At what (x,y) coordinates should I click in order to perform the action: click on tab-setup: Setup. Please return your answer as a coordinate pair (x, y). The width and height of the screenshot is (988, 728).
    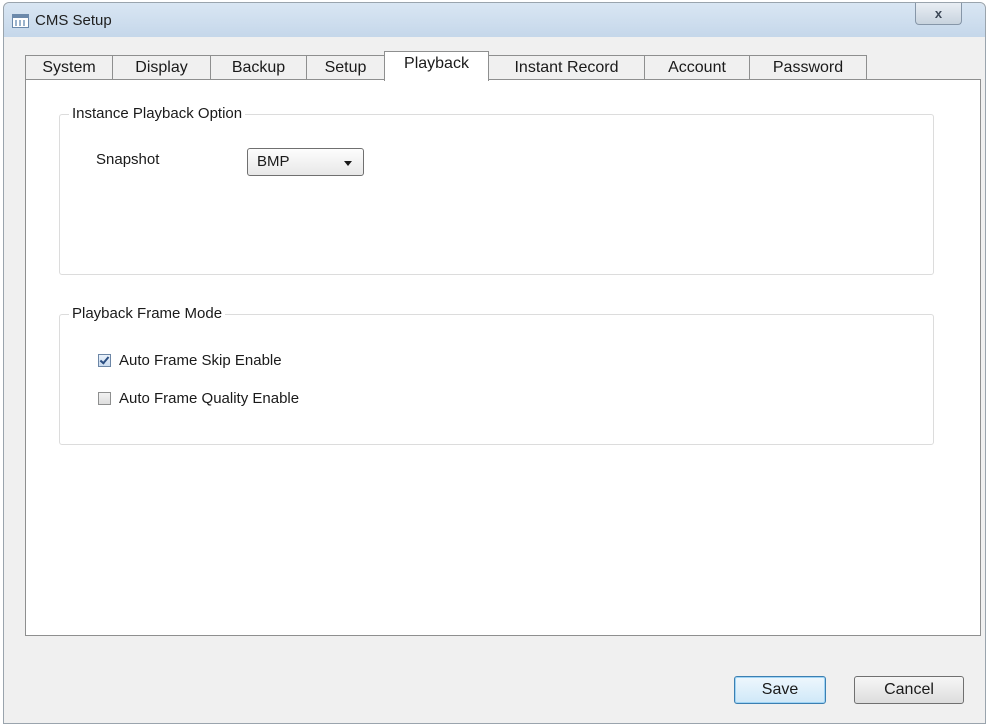
    Looking at the image, I should click on (345, 67).